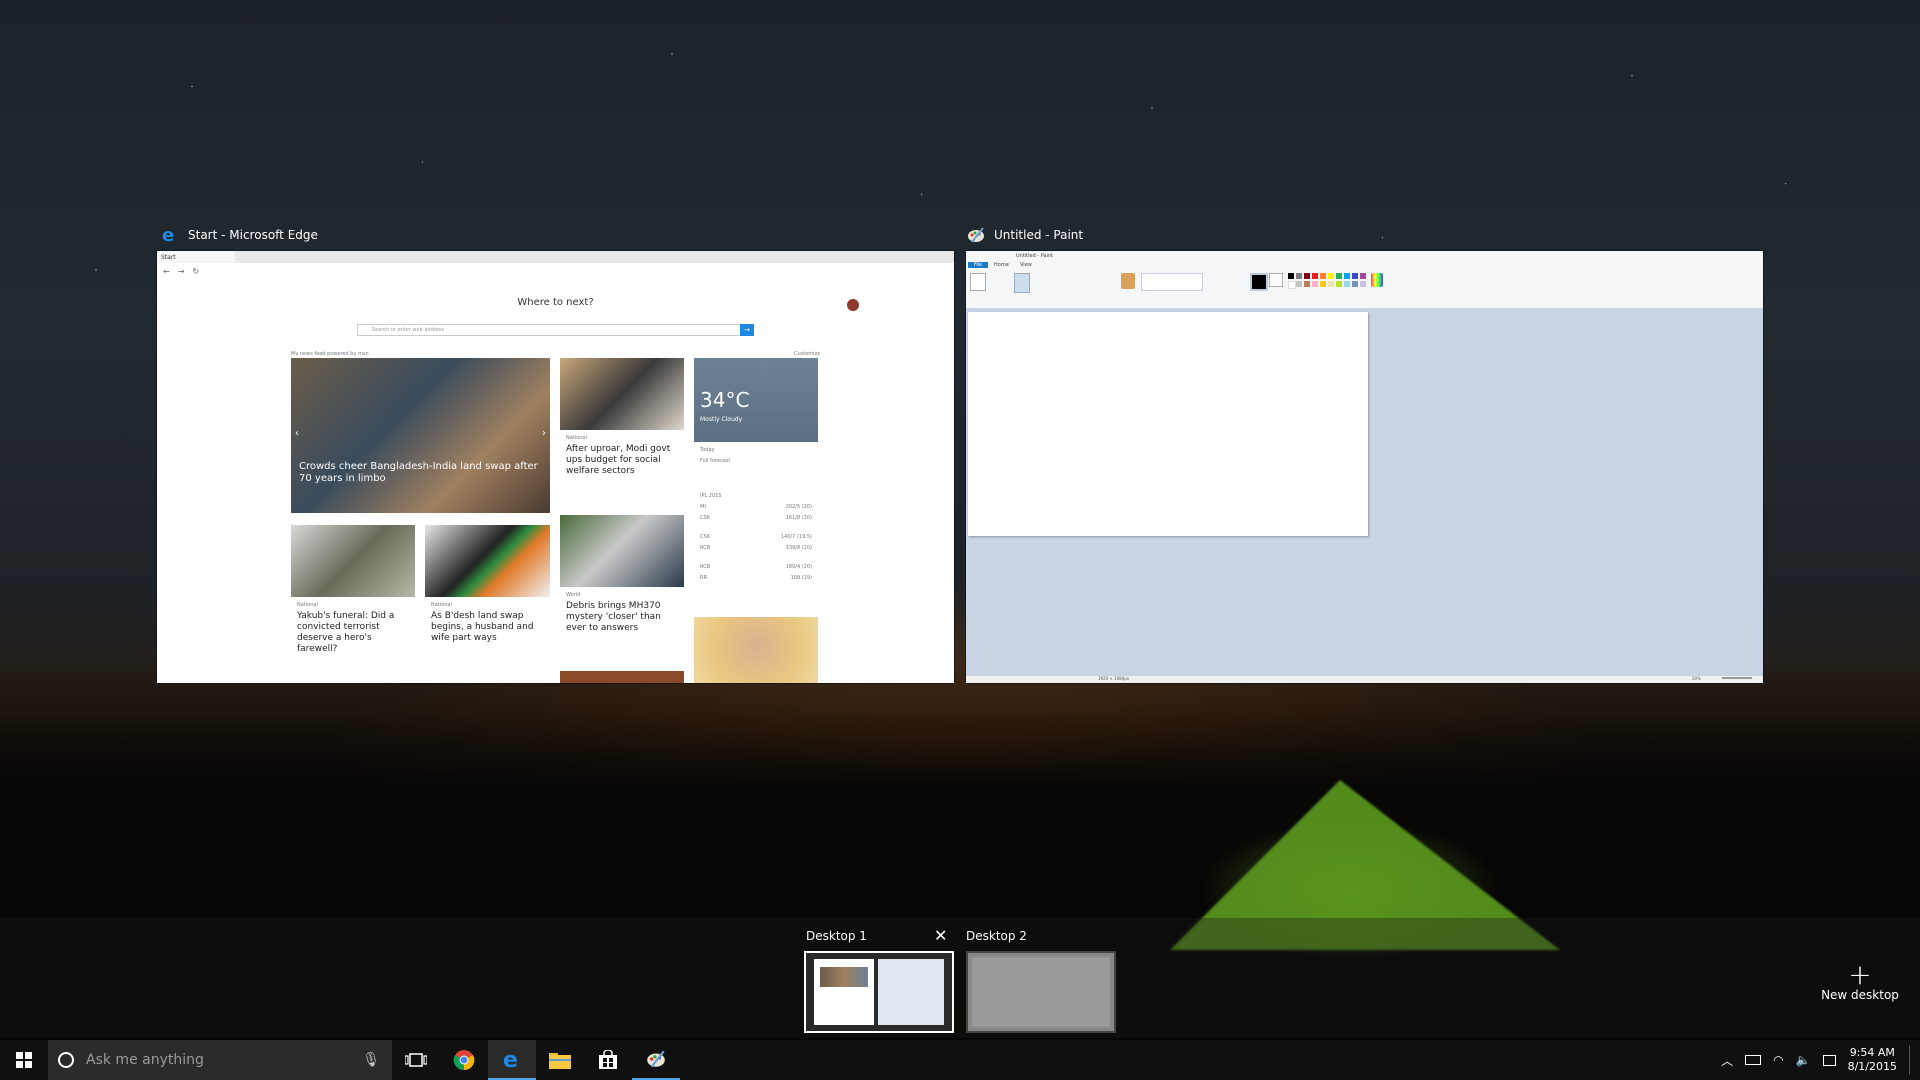 The image size is (1920, 1080). What do you see at coordinates (1168, 424) in the screenshot?
I see `paint-canvas` at bounding box center [1168, 424].